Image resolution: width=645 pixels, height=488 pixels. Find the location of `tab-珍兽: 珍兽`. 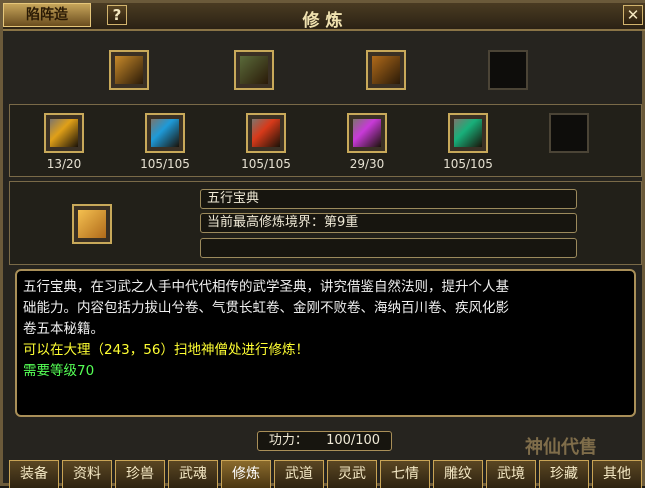

tab-珍兽: 珍兽 is located at coordinates (140, 474).